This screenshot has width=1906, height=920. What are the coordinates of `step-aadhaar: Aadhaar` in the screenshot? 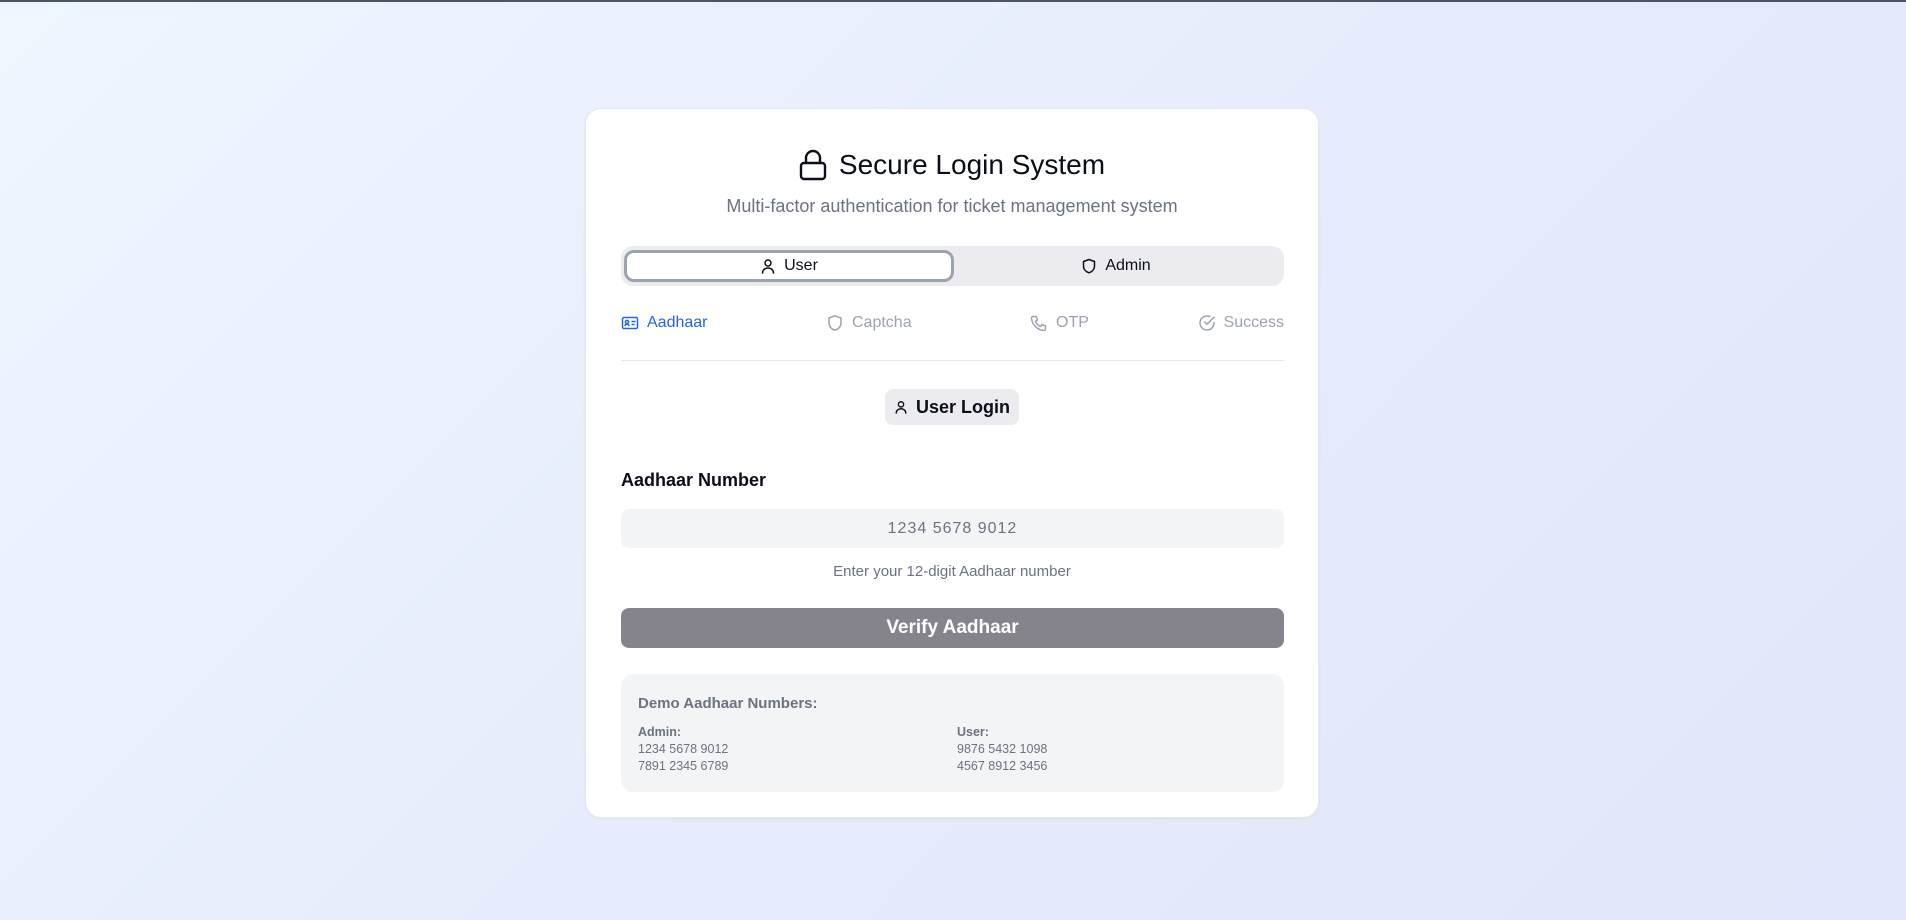 It's located at (664, 323).